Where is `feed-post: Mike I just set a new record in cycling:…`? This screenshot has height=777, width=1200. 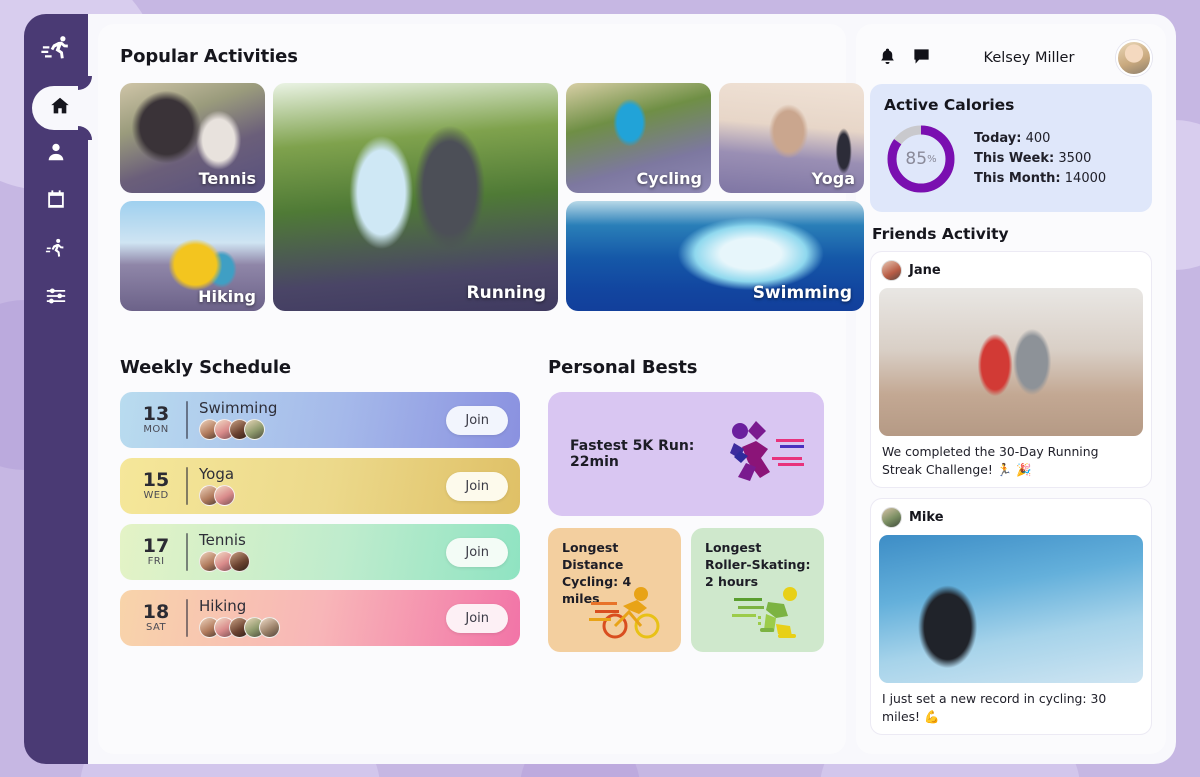 feed-post: Mike I just set a new record in cycling:… is located at coordinates (1011, 617).